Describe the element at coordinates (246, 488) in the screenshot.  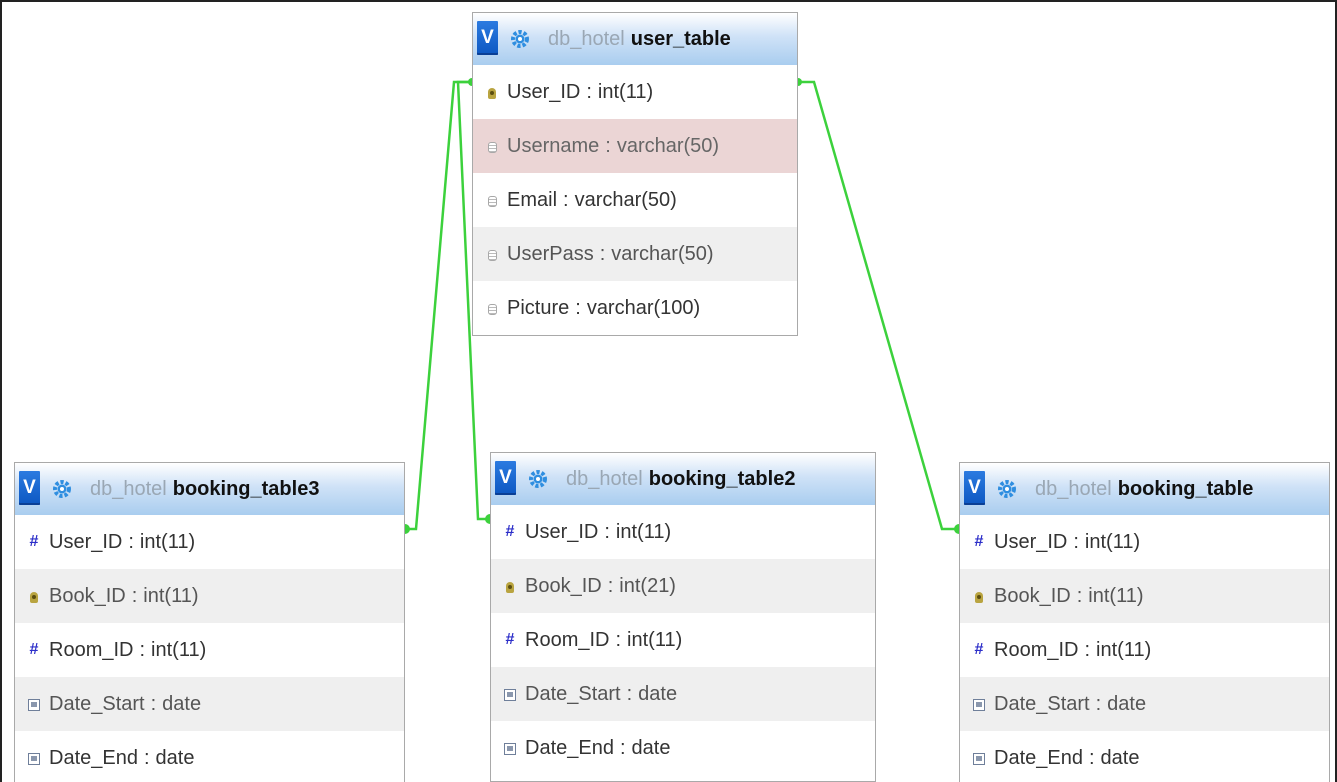
I see `table-name: booking_table3` at that location.